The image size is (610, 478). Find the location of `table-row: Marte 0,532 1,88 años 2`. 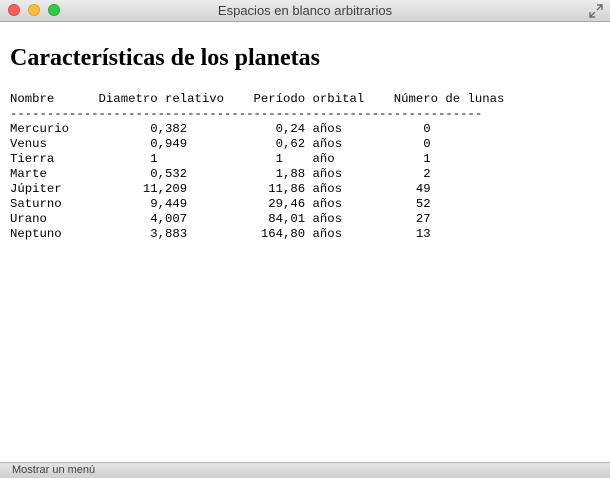

table-row: Marte 0,532 1,88 años 2 is located at coordinates (220, 174).